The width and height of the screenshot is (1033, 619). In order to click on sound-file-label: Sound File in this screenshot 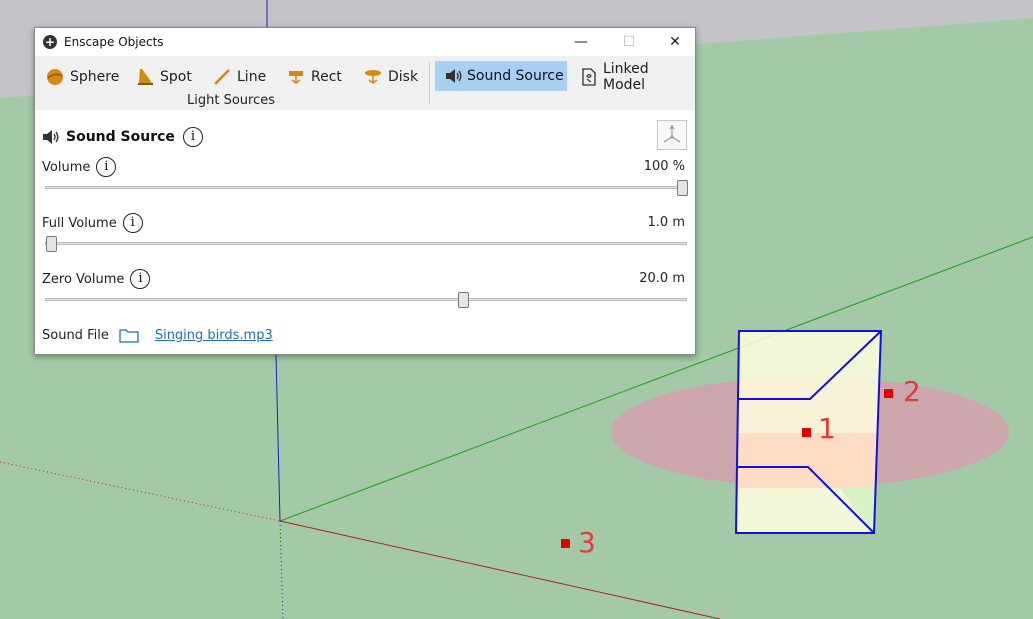, I will do `click(75, 335)`.